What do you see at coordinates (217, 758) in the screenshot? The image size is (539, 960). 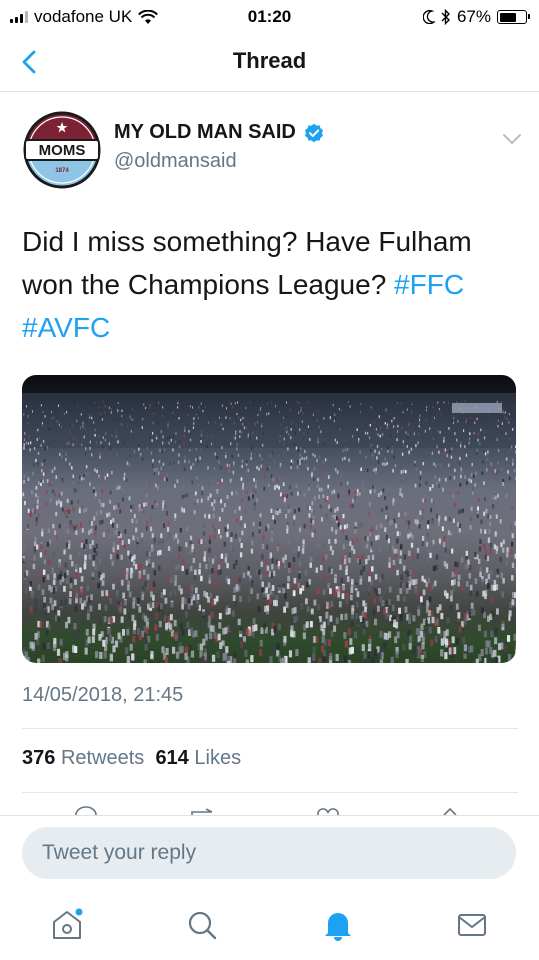 I see `likes-label: Likes` at bounding box center [217, 758].